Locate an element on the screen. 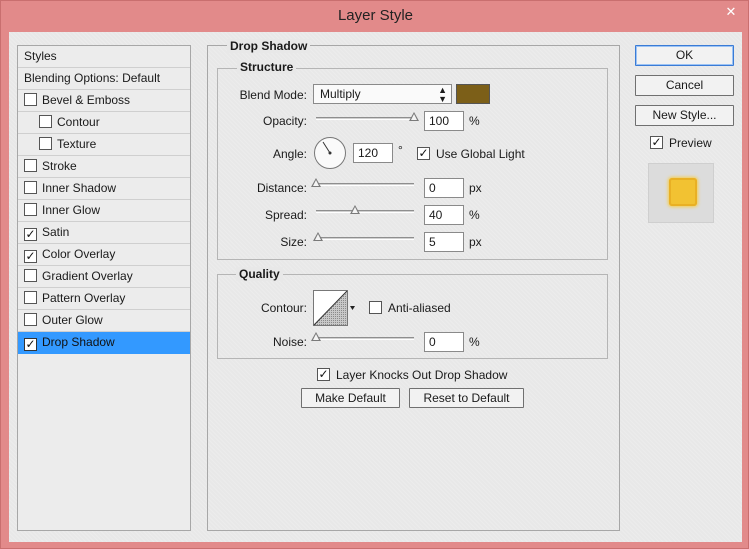 Image resolution: width=749 pixels, height=549 pixels. blend-mode-value: Multiply is located at coordinates (340, 94).